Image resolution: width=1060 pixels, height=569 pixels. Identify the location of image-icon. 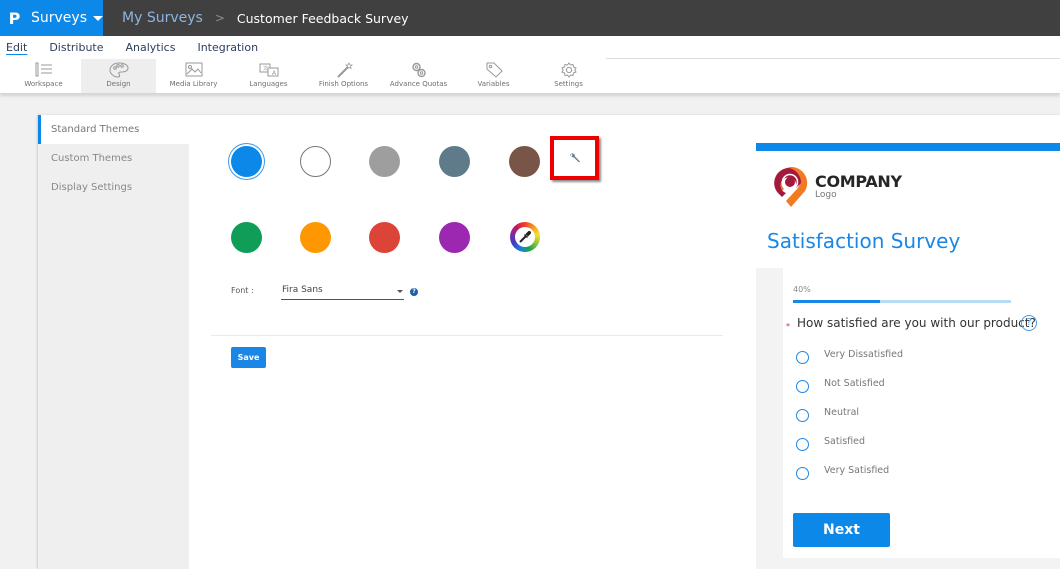
(193, 69).